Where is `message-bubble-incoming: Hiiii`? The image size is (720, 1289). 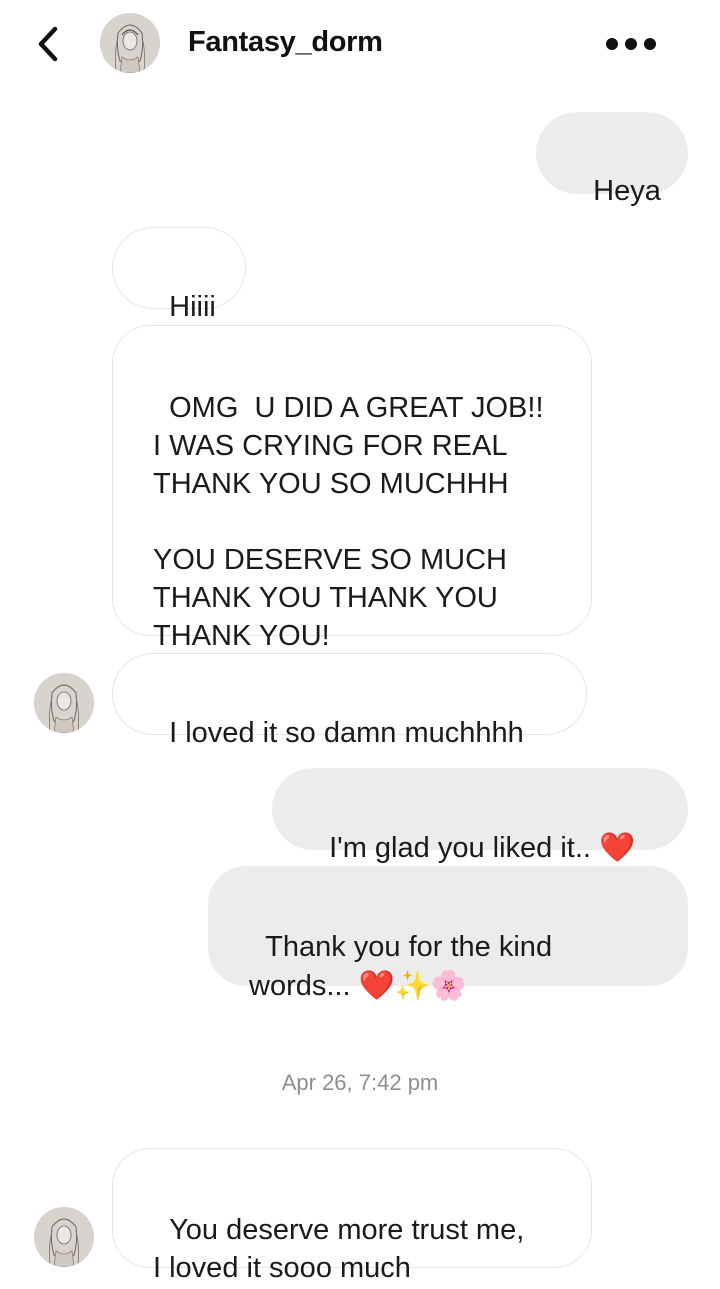 message-bubble-incoming: Hiiii is located at coordinates (179, 275).